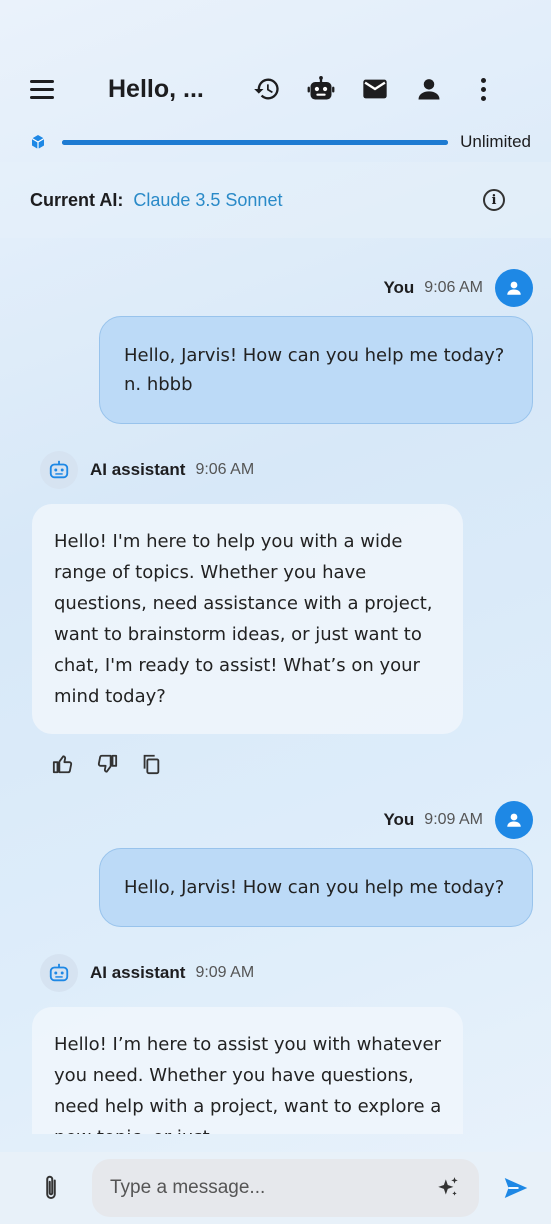 This screenshot has width=551, height=1224. Describe the element at coordinates (275, 820) in the screenshot. I see `message-header-user: You 9:09 AM` at that location.